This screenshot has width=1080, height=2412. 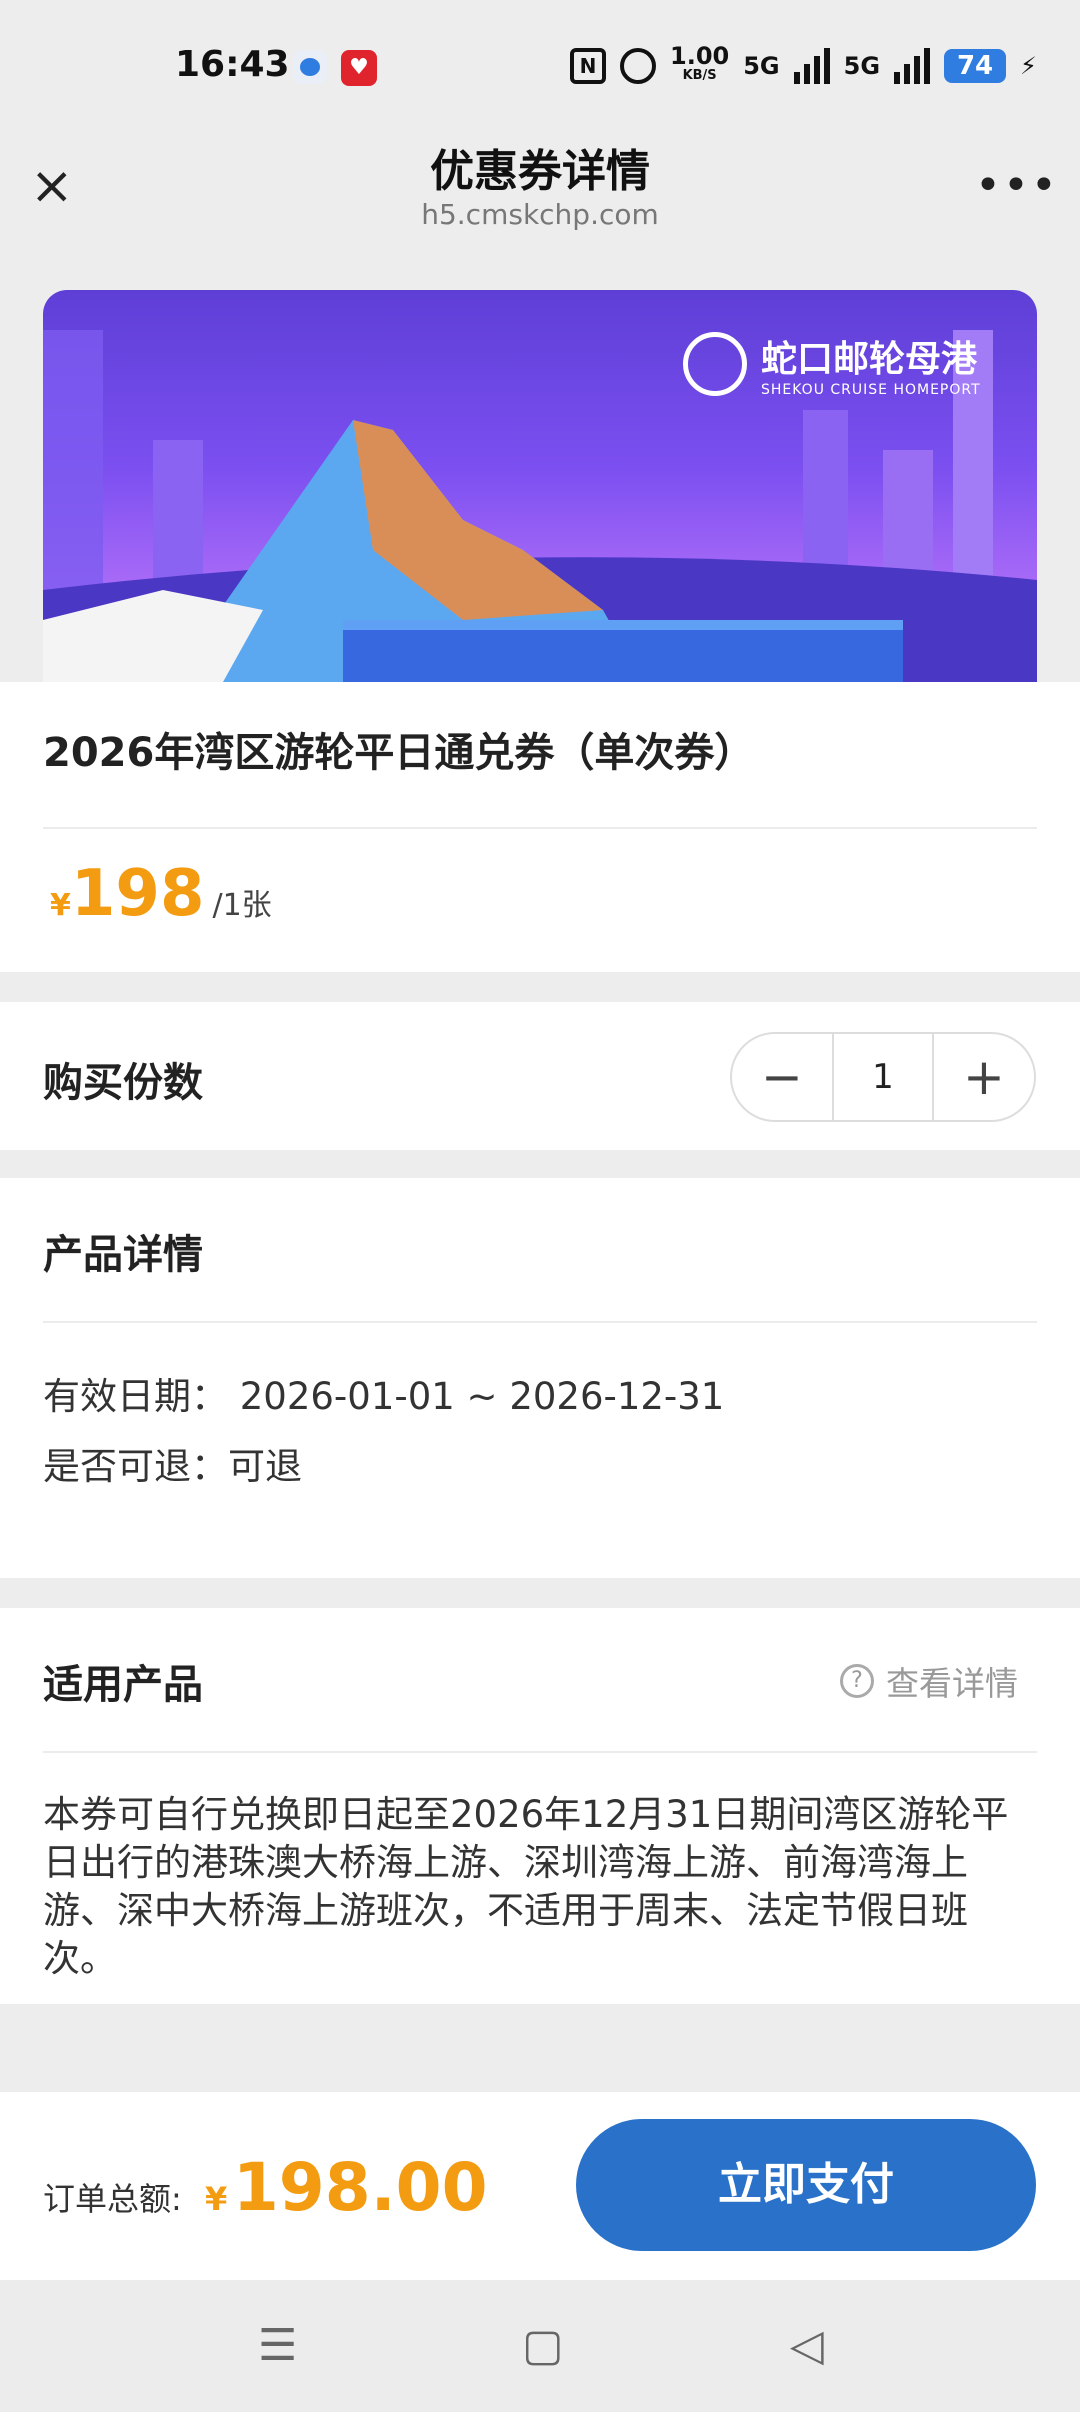 I want to click on network-type-1: 5G, so click(x=761, y=66).